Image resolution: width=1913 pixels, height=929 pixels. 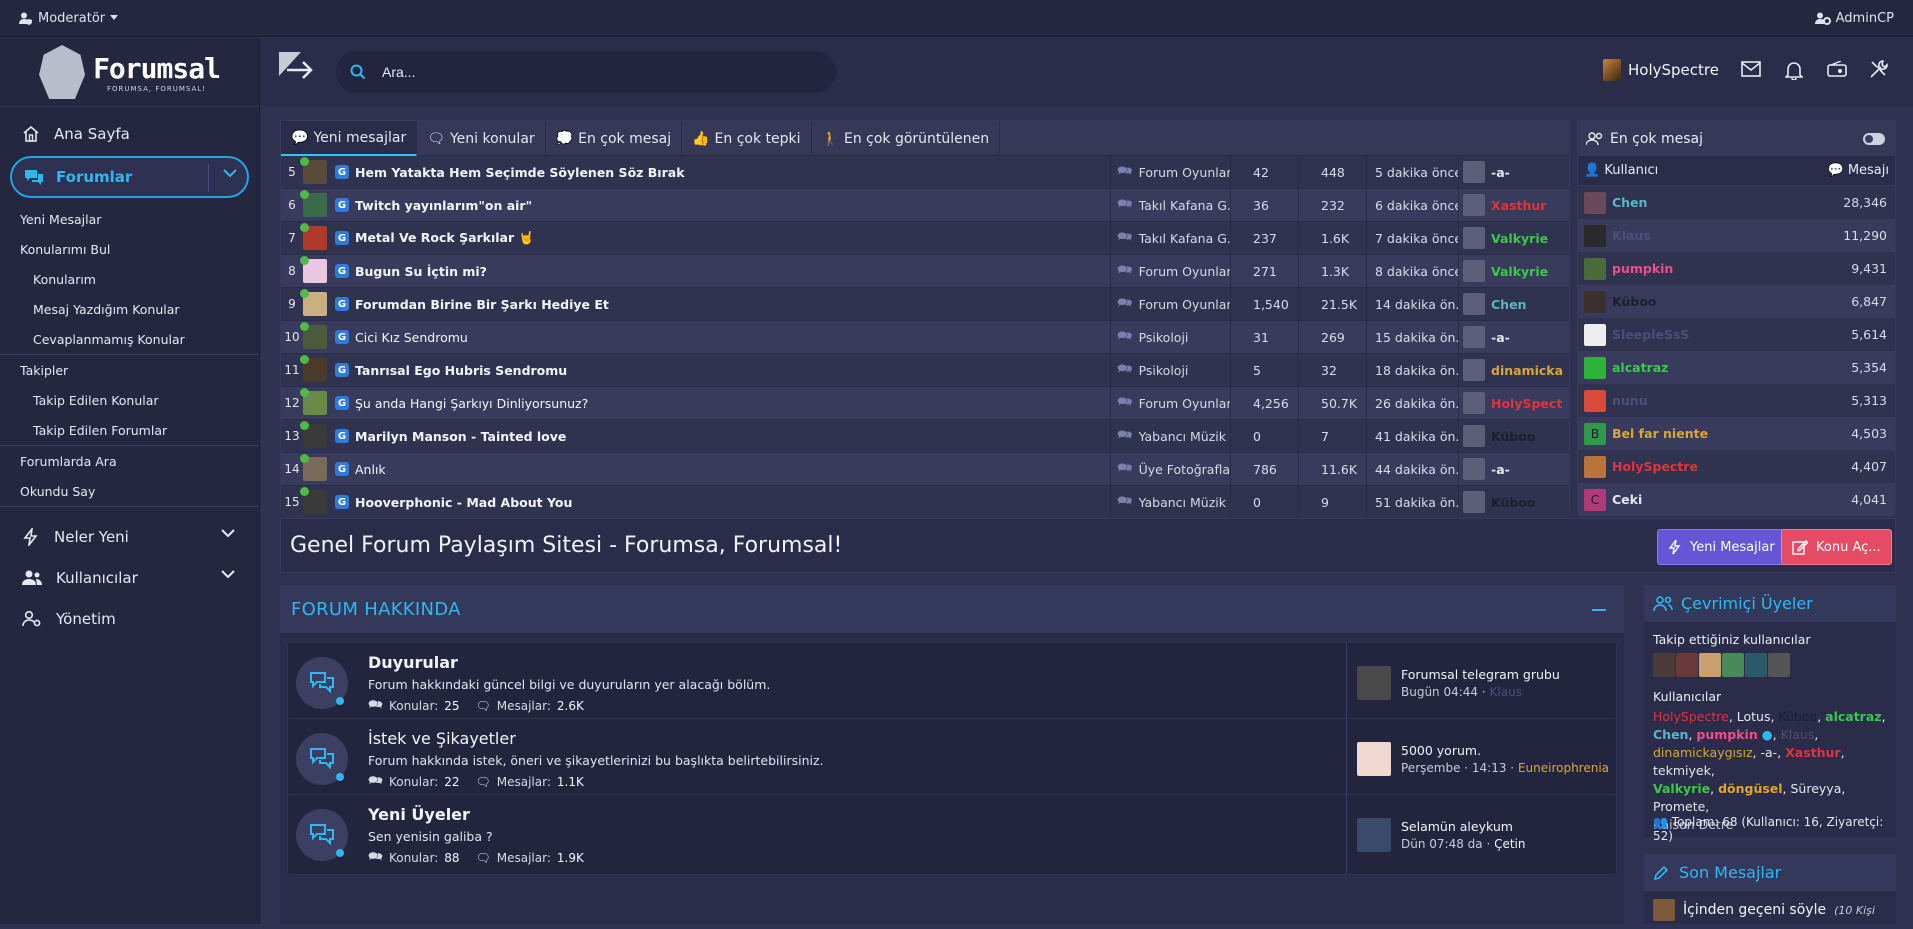 What do you see at coordinates (349, 138) in the screenshot?
I see `tab-new-posts: 💬 Yeni mesajlar` at bounding box center [349, 138].